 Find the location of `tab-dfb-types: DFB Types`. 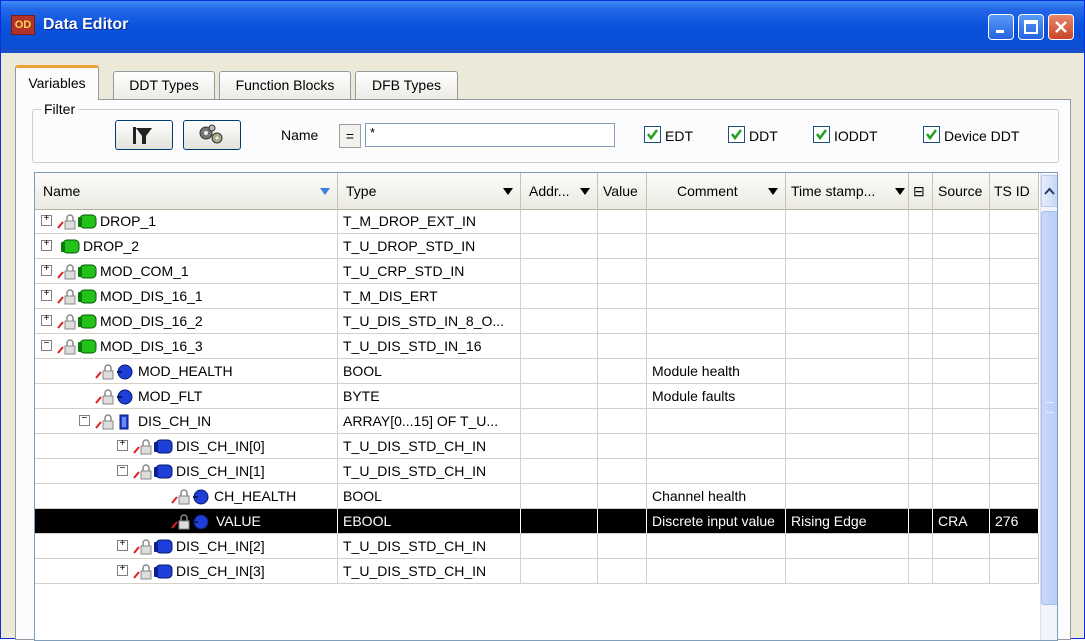

tab-dfb-types: DFB Types is located at coordinates (406, 85).